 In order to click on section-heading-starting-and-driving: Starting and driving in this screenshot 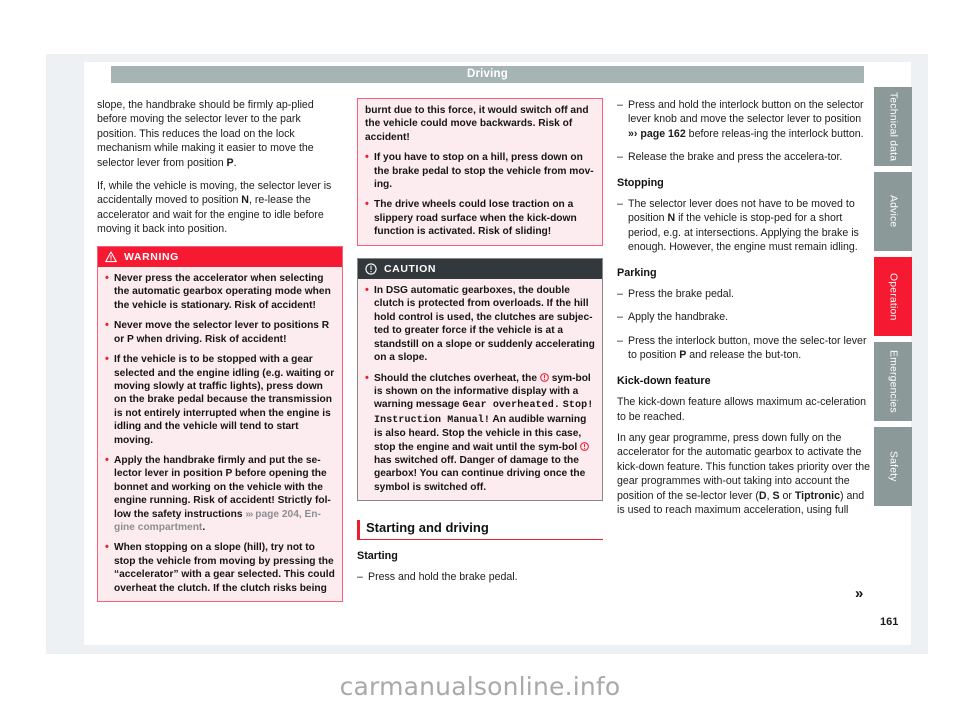, I will do `click(480, 530)`.